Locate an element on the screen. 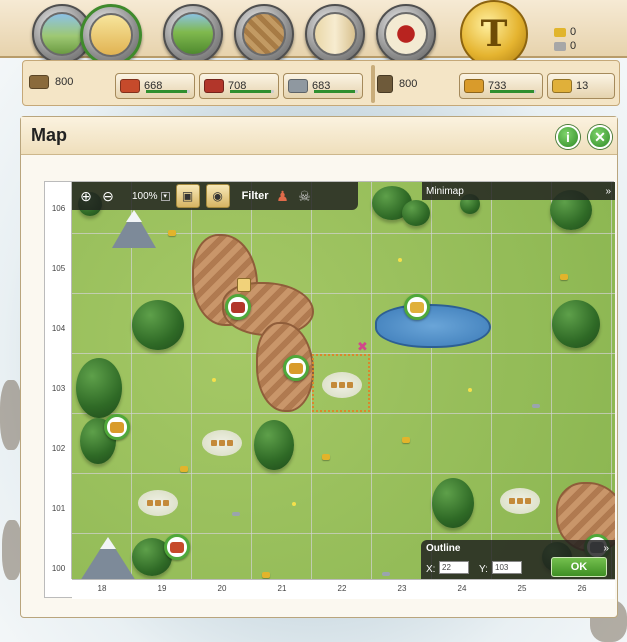  y-coord-label: 101 is located at coordinates (58, 508).